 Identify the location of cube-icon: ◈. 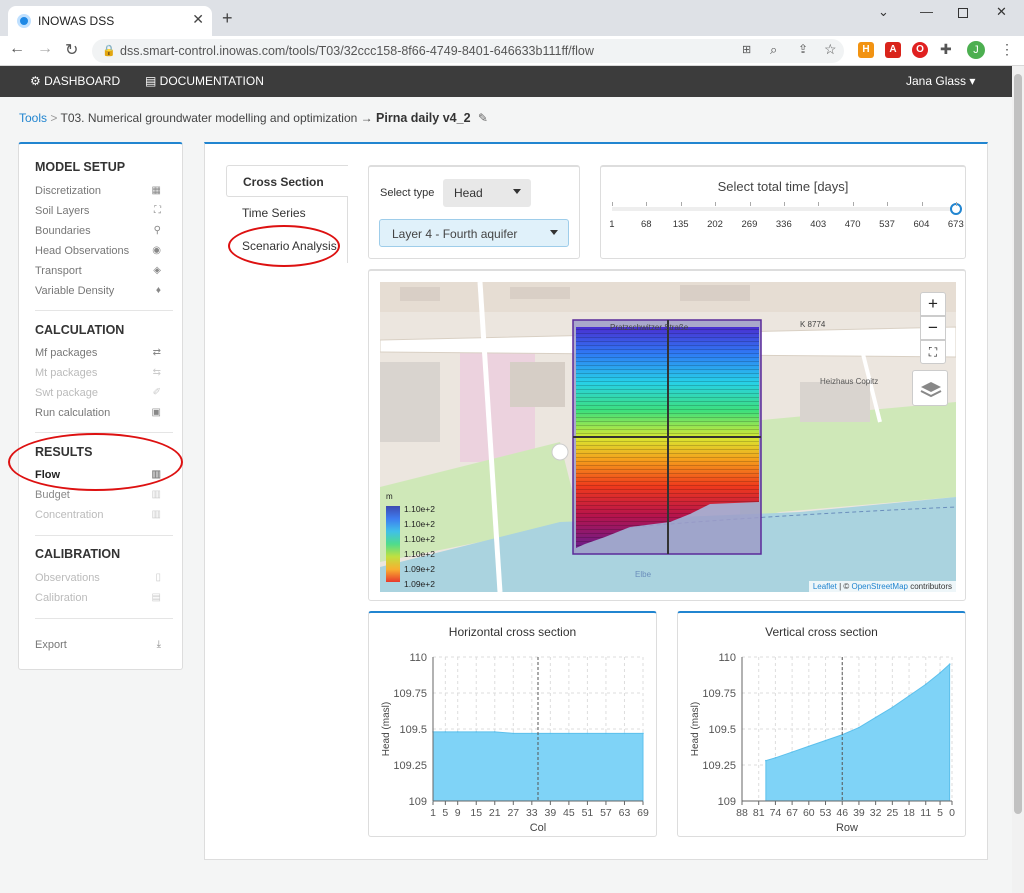
(157, 270).